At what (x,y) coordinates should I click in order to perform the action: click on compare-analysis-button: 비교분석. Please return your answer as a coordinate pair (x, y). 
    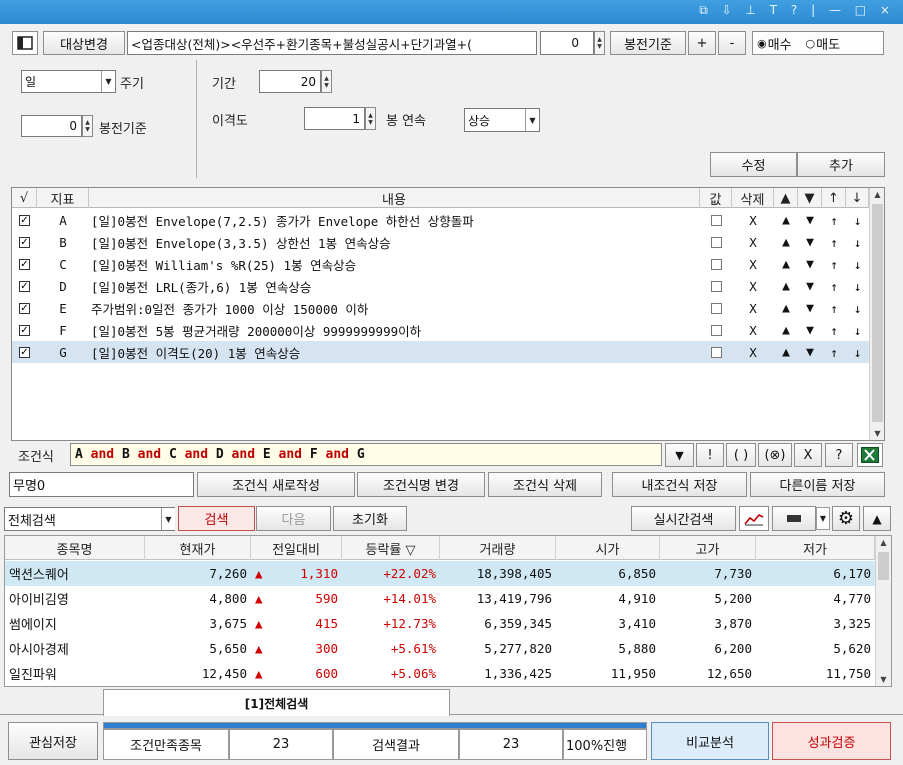
    Looking at the image, I should click on (710, 741).